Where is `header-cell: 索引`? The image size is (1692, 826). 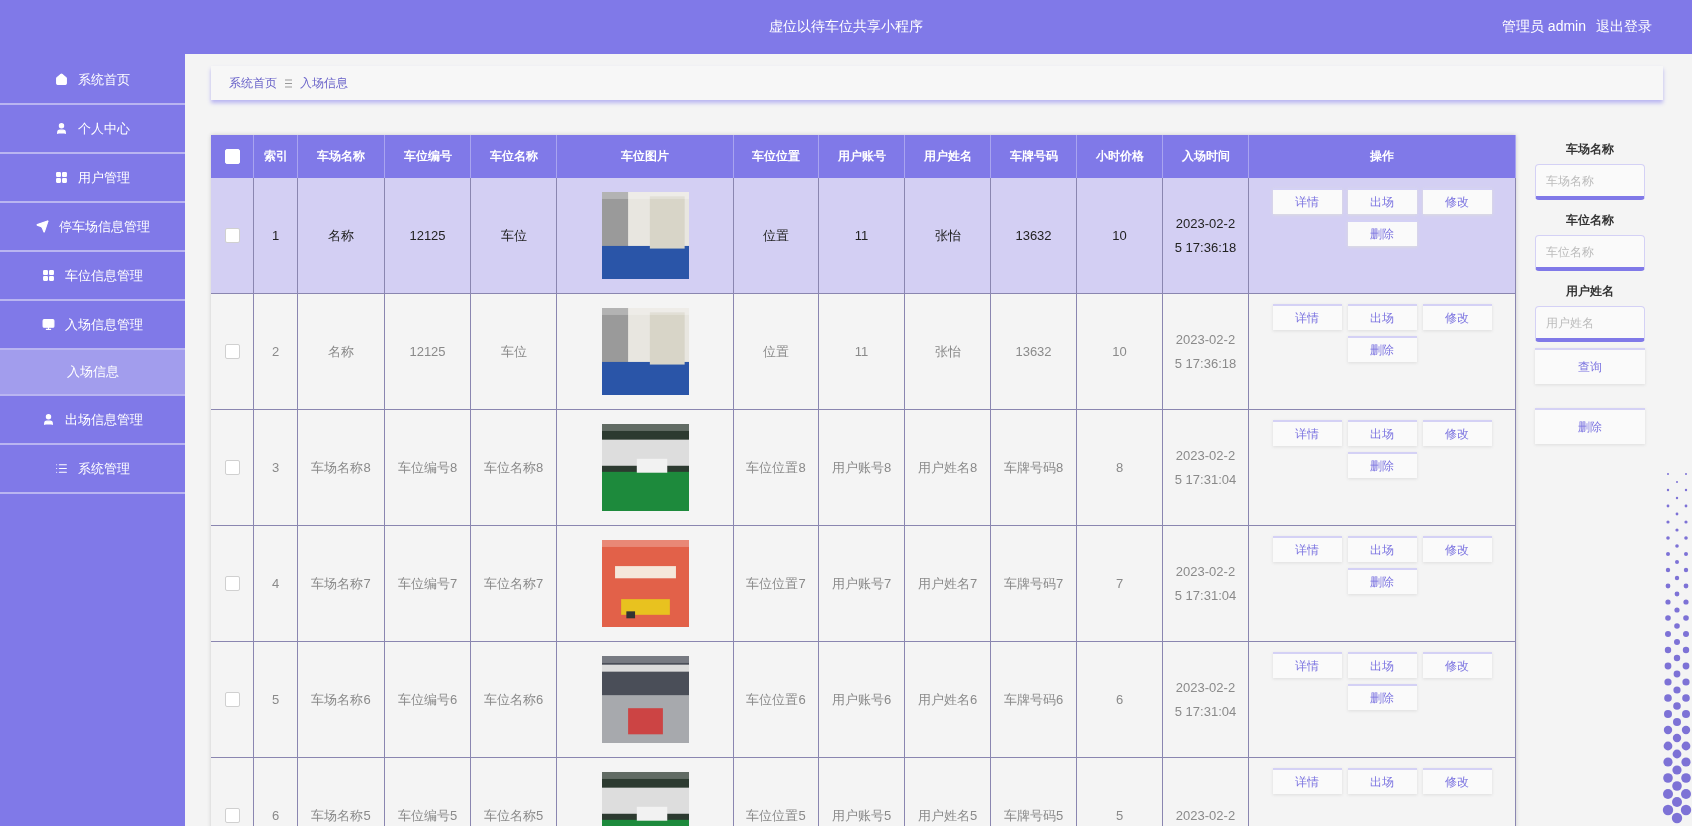
header-cell: 索引 is located at coordinates (276, 156).